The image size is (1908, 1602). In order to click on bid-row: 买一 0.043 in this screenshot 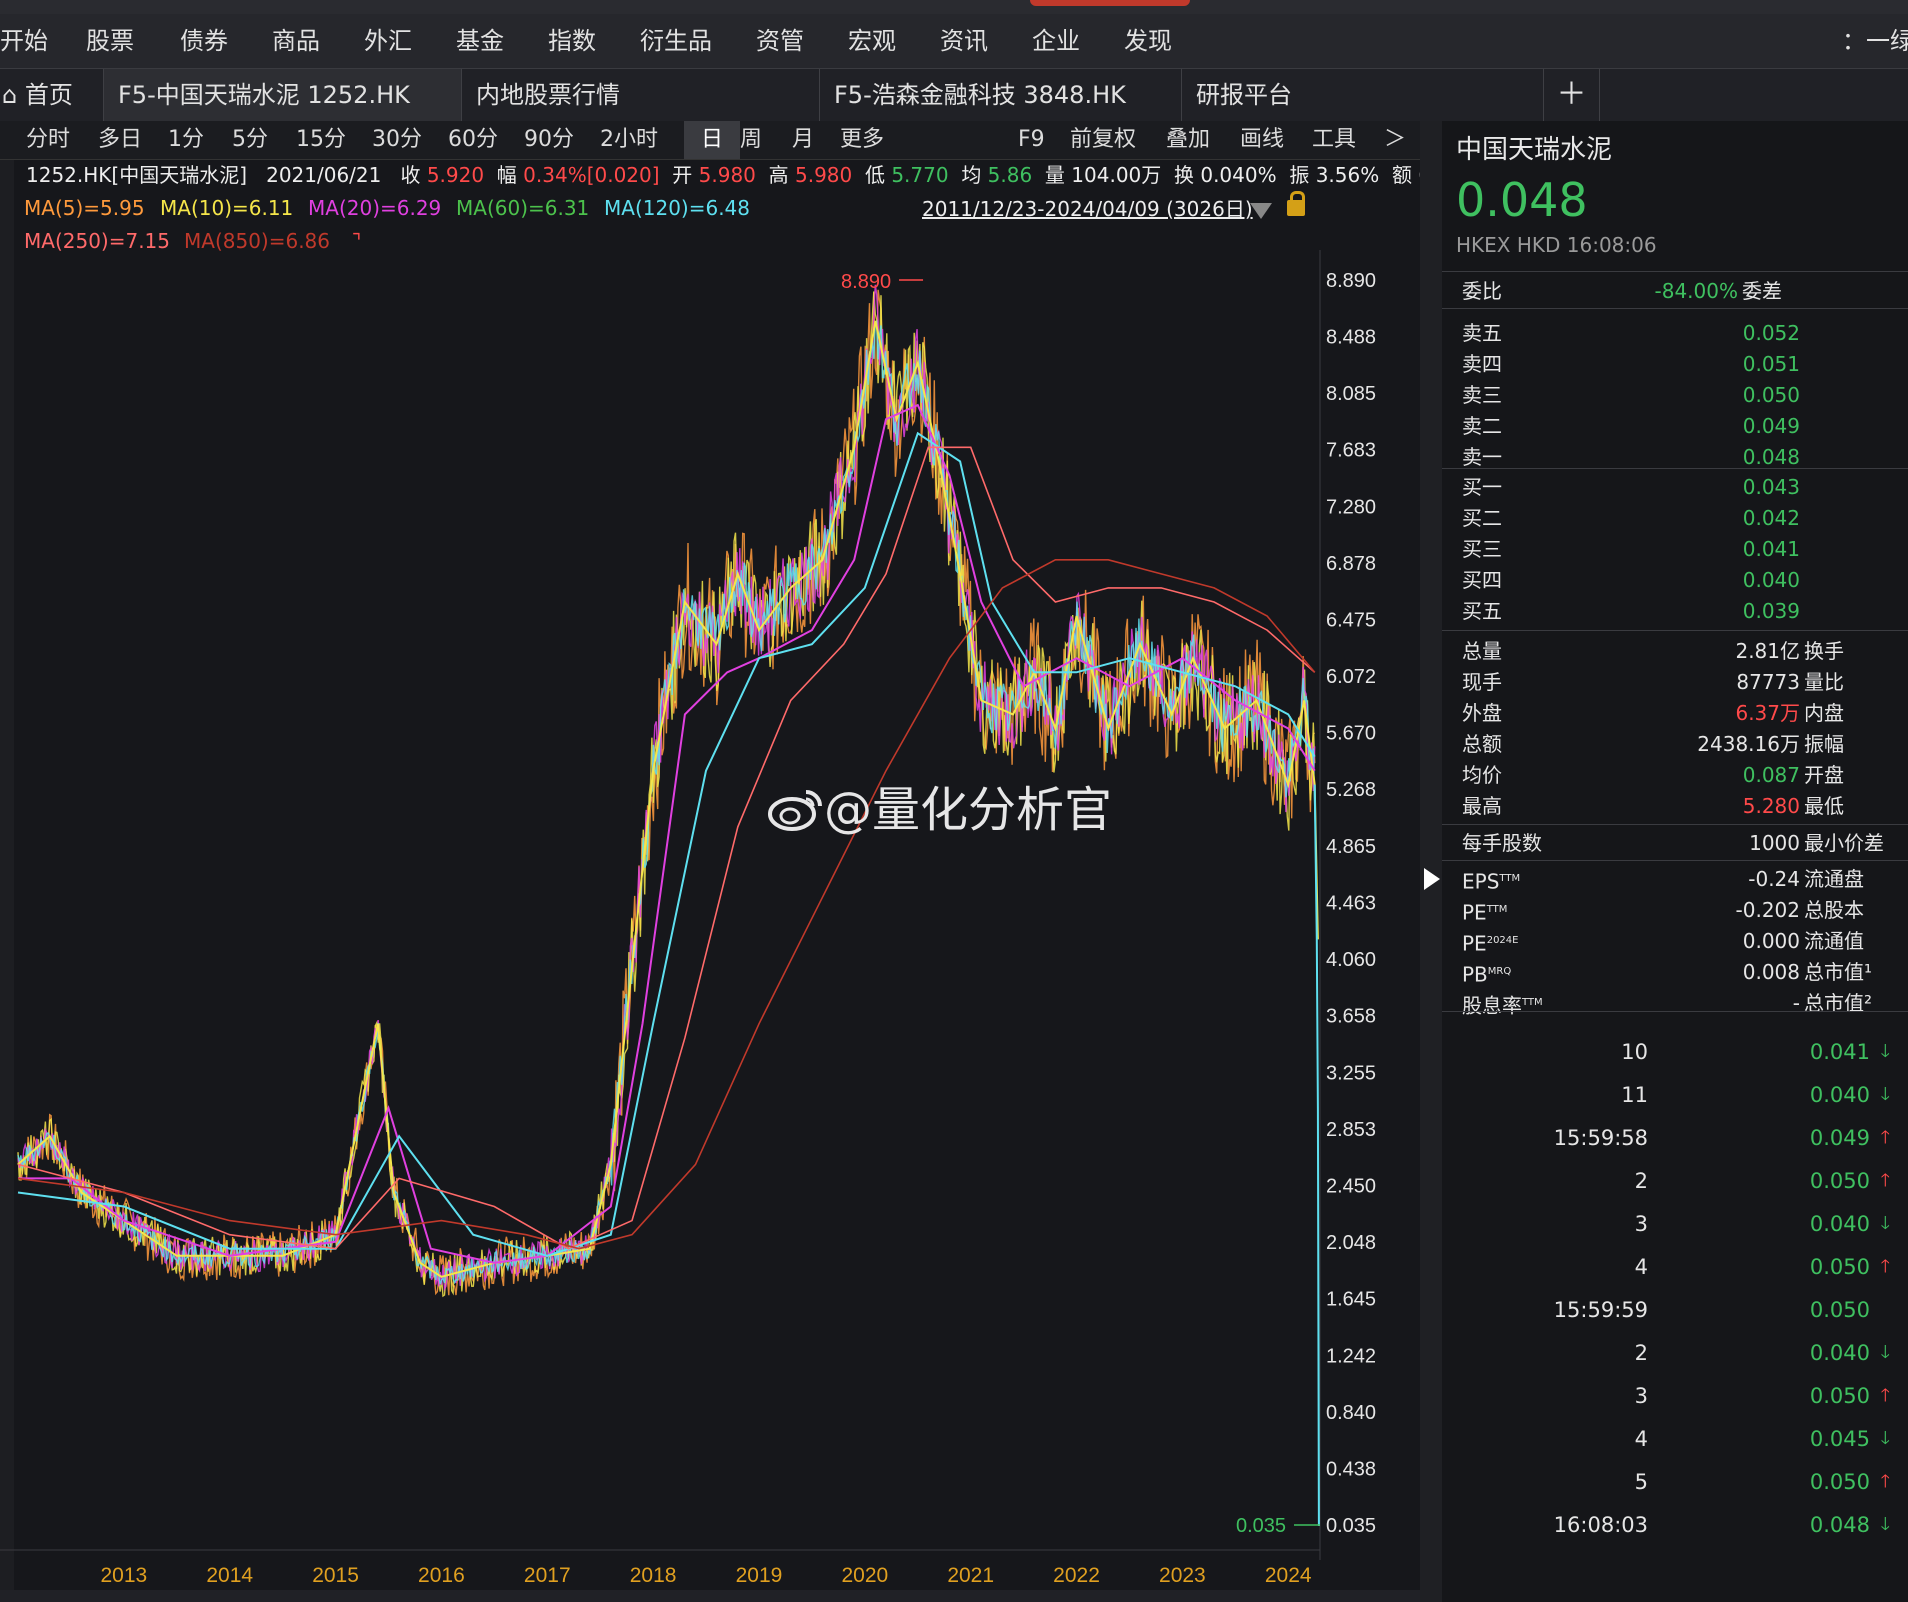, I will do `click(1675, 487)`.